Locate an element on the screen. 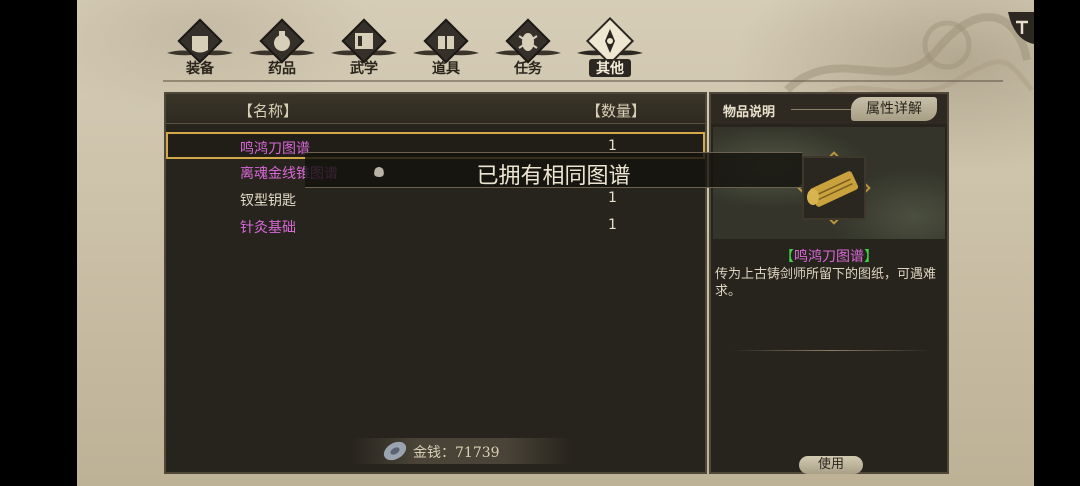 The height and width of the screenshot is (486, 1080). list-header: 【名称】 【数量】 is located at coordinates (435, 109).